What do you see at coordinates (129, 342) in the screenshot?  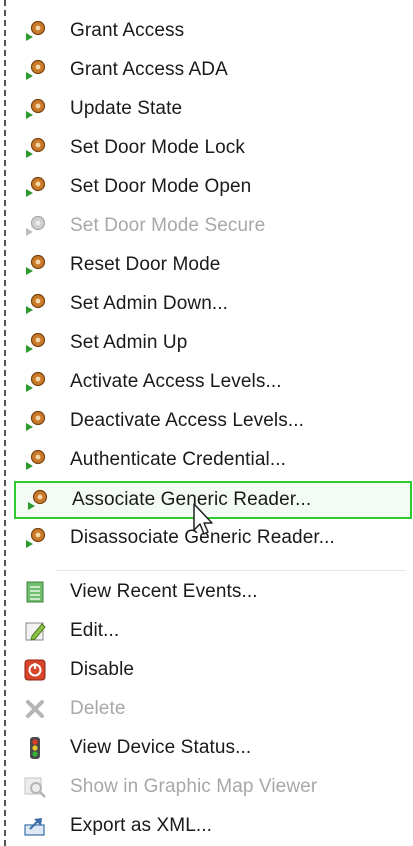 I see `menu-item-label: Set Admin Up` at bounding box center [129, 342].